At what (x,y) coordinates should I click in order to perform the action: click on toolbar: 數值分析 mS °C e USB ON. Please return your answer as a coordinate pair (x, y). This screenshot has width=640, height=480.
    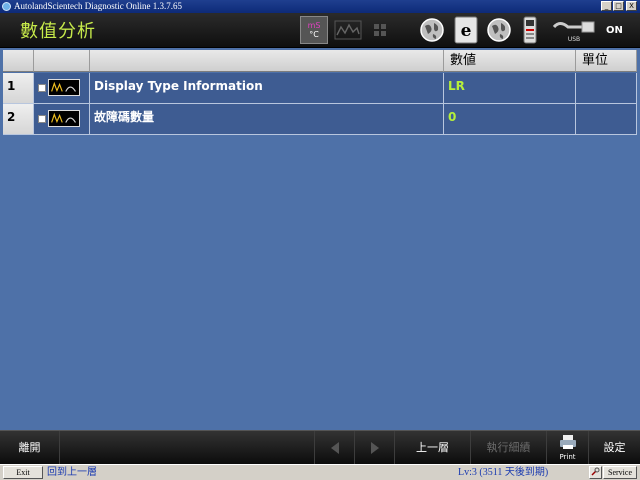
    Looking at the image, I should click on (320, 30).